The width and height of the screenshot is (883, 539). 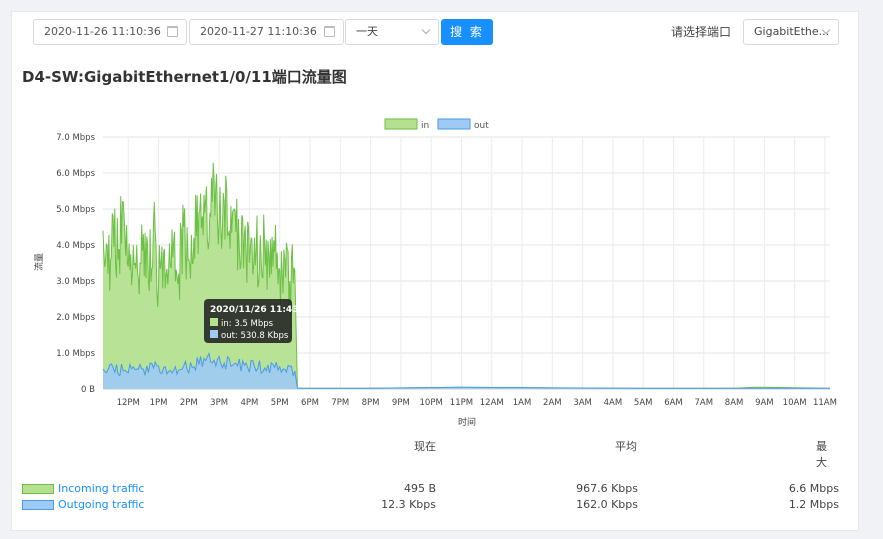 What do you see at coordinates (75, 246) in the screenshot?
I see `y-tick-label: 4.0 Mbps` at bounding box center [75, 246].